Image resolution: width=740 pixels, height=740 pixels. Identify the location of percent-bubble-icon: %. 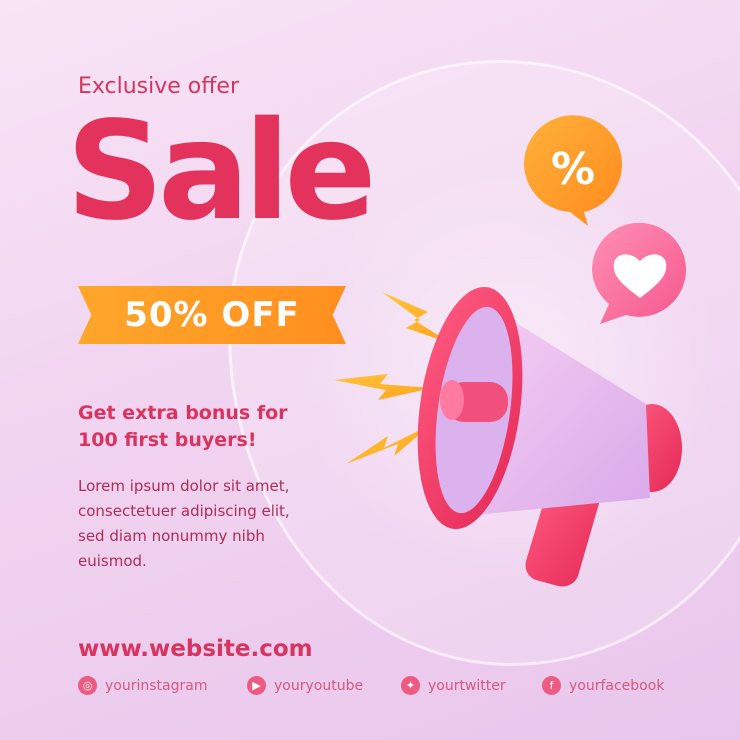
(572, 170).